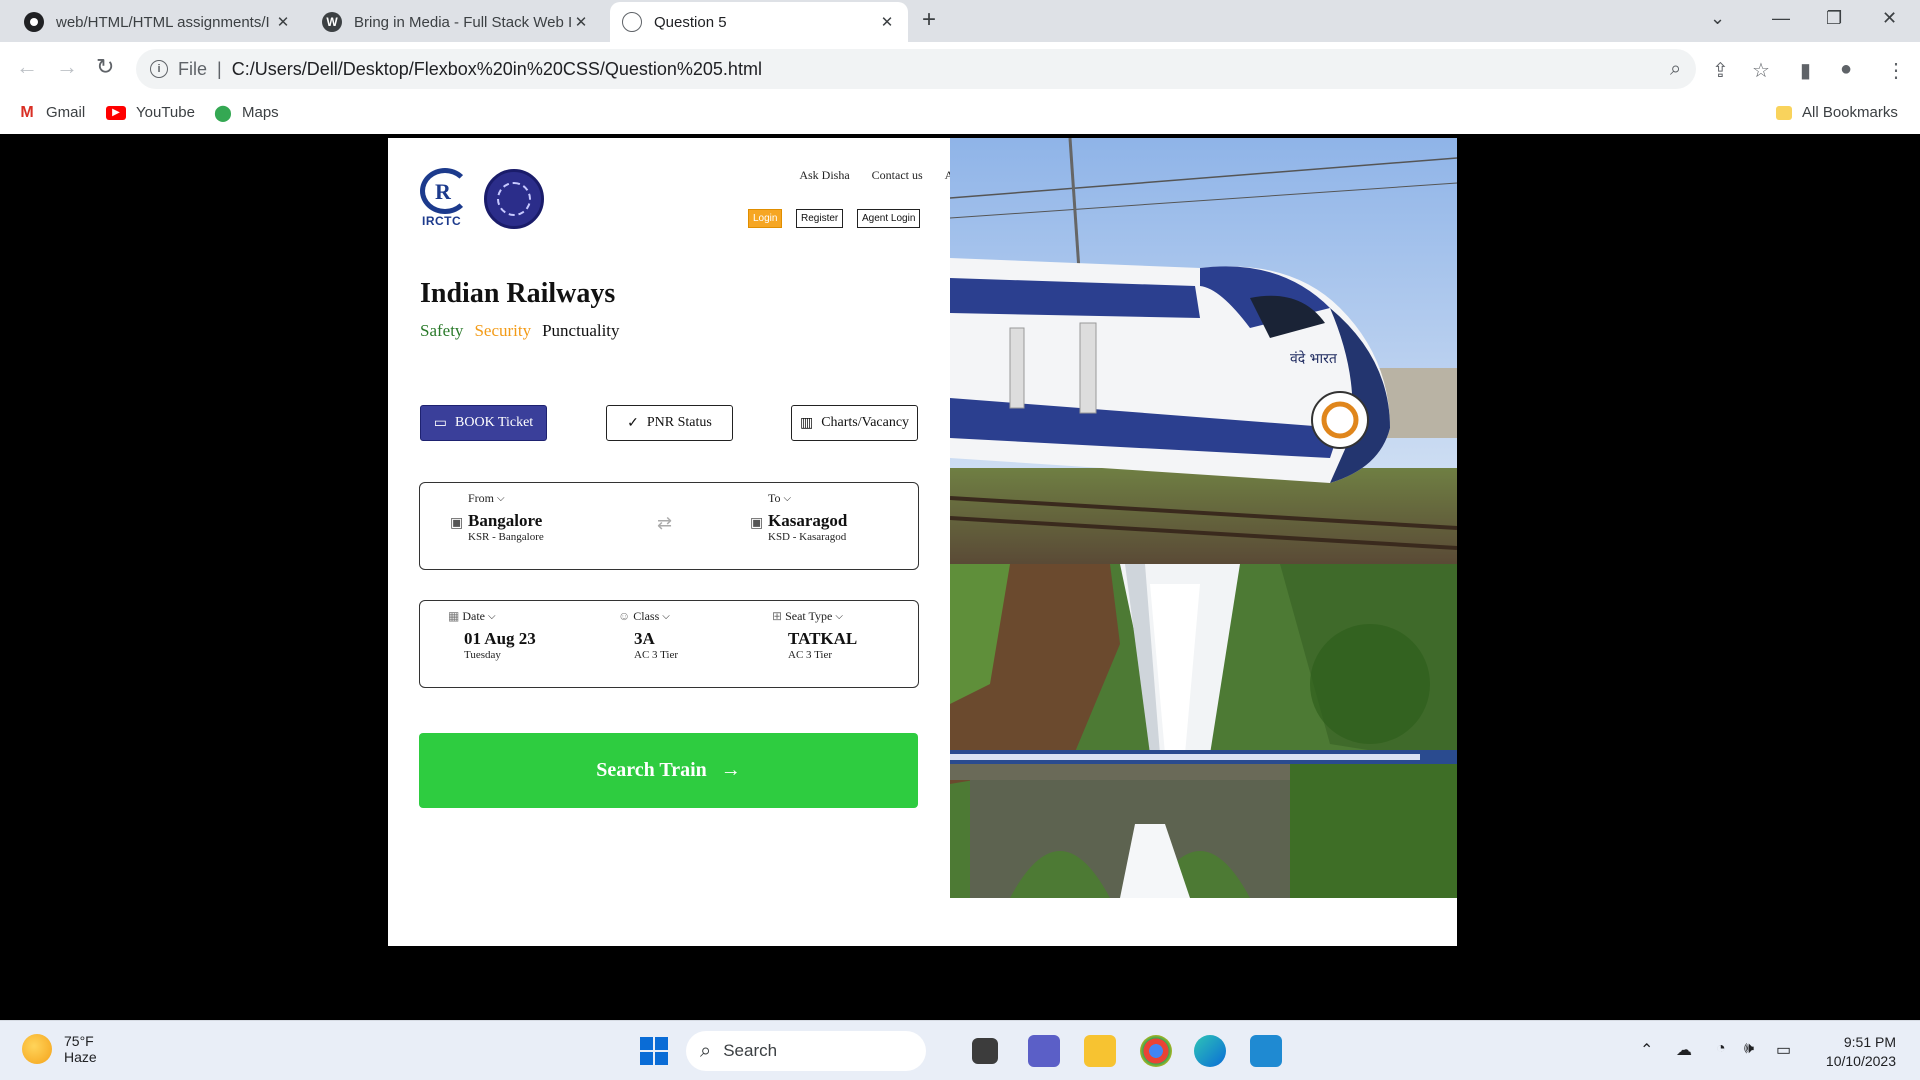 The image size is (1920, 1080). I want to click on tab-search-icon: ⌄, so click(1717, 18).